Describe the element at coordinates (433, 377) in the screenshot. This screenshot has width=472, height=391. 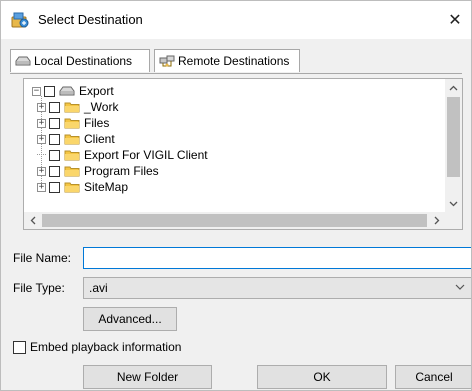
I see `cancel-button: Cancel` at that location.